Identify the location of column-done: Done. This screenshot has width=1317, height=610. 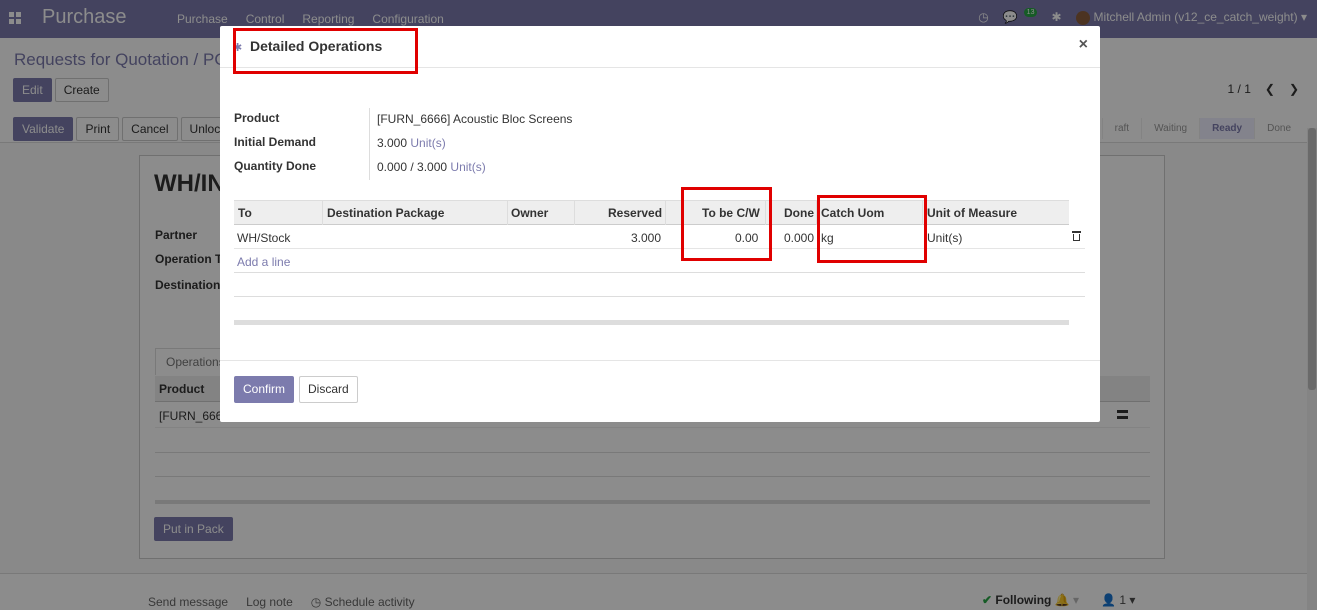
(799, 213).